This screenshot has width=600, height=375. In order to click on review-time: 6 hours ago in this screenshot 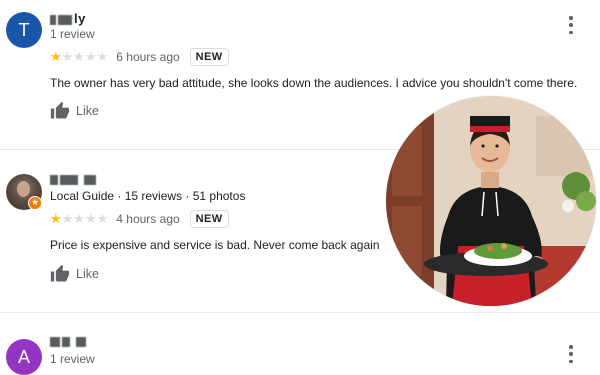, I will do `click(148, 57)`.